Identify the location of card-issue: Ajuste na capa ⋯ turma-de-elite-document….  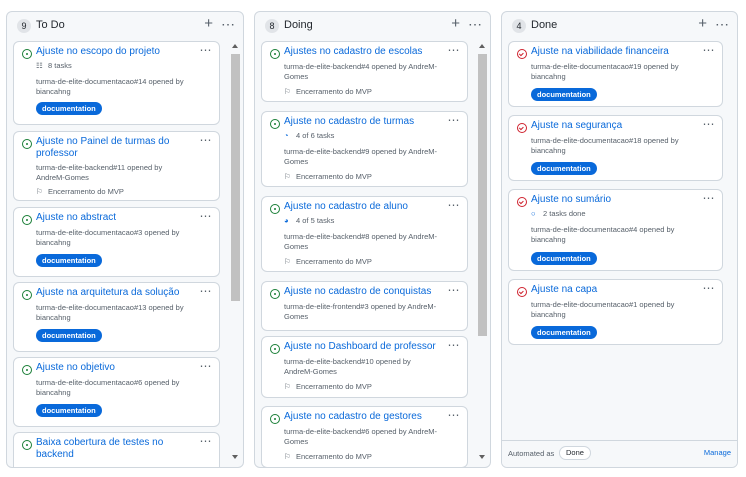
(615, 312).